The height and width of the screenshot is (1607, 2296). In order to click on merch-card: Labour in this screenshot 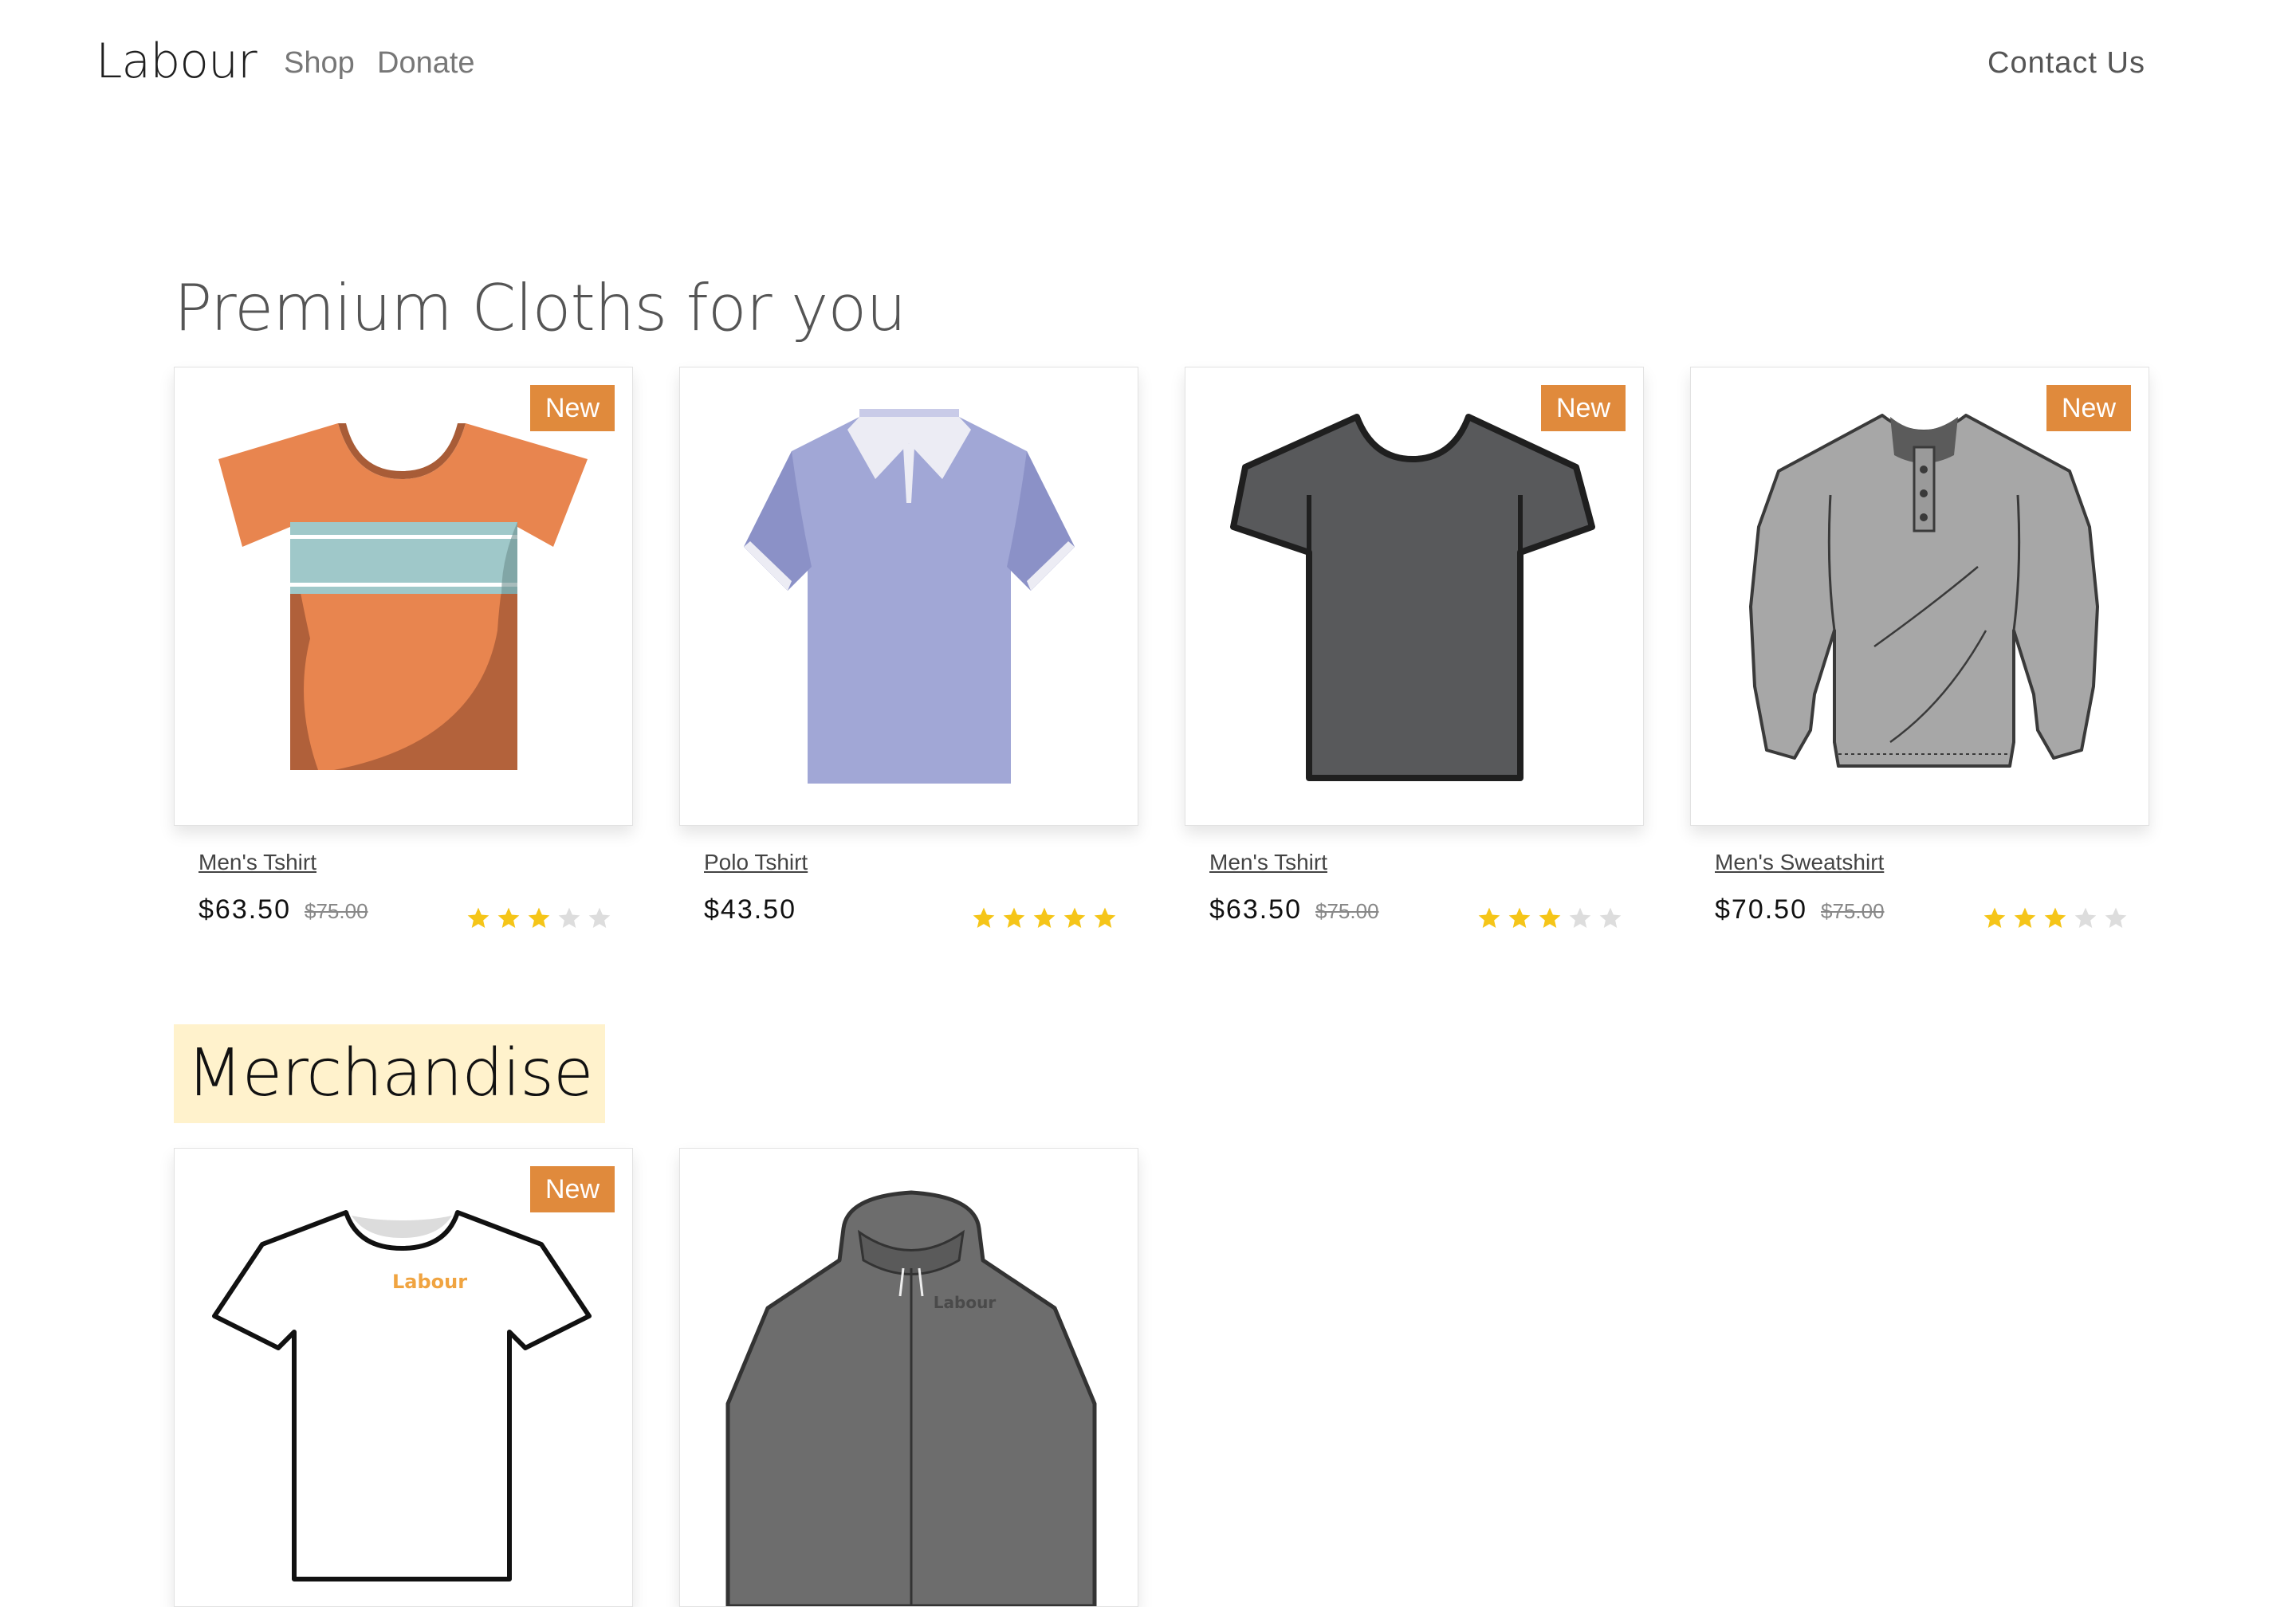, I will do `click(909, 1377)`.